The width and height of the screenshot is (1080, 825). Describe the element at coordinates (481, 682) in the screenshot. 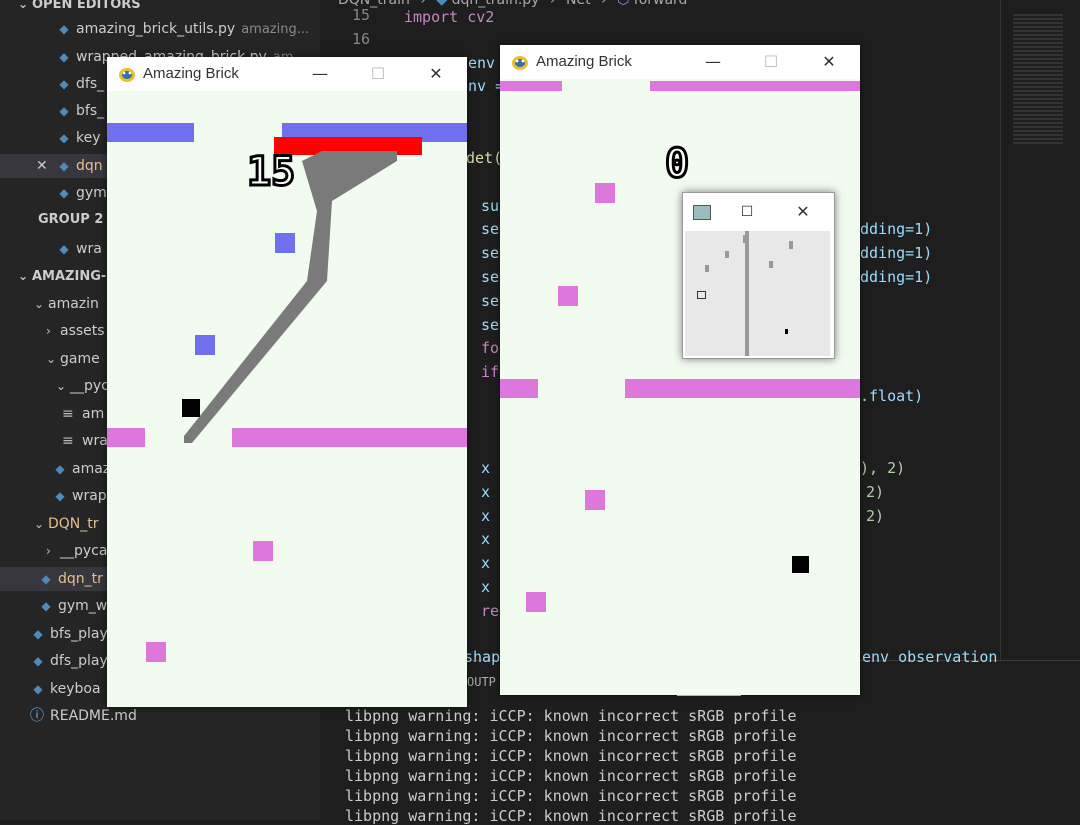

I see `panel-tab-output: OUTP` at that location.